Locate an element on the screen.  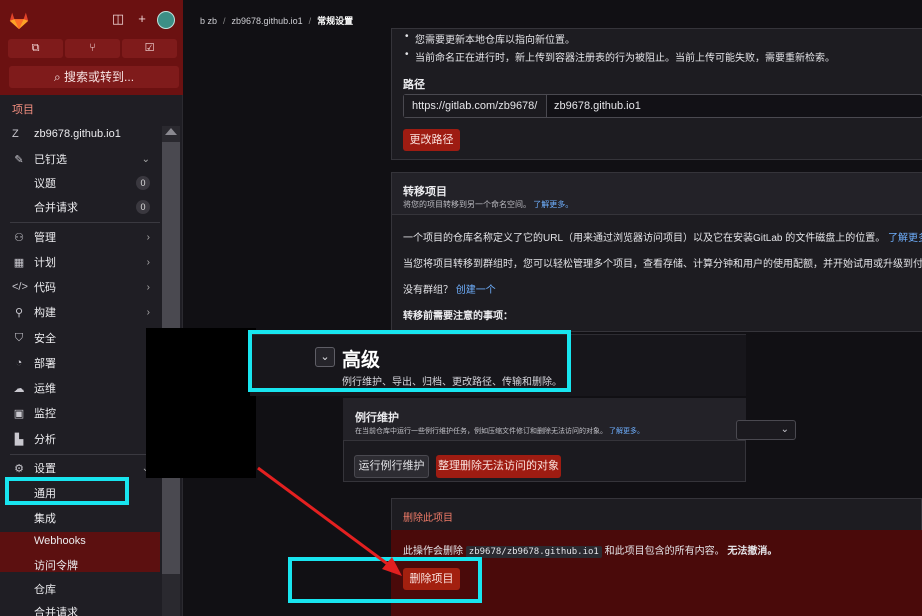
arrow-head-icon is located at coordinates (392, 566).